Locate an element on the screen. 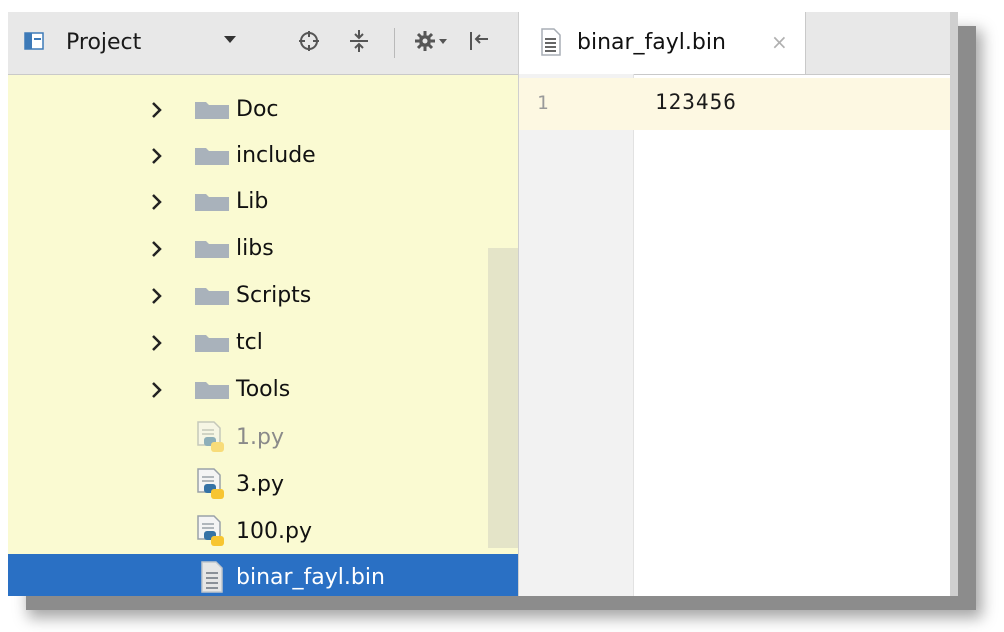  tree-item-label: Tools is located at coordinates (263, 389).